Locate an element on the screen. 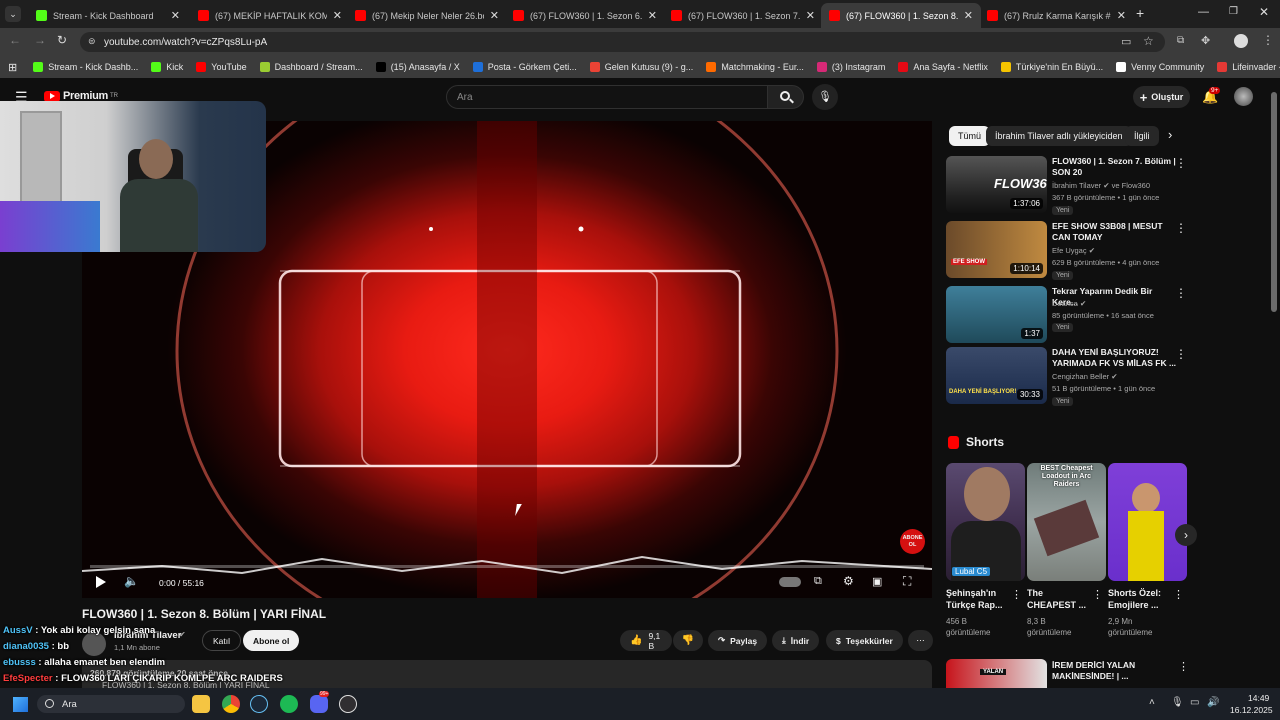  subscribe-button: Abone ol is located at coordinates (271, 640).